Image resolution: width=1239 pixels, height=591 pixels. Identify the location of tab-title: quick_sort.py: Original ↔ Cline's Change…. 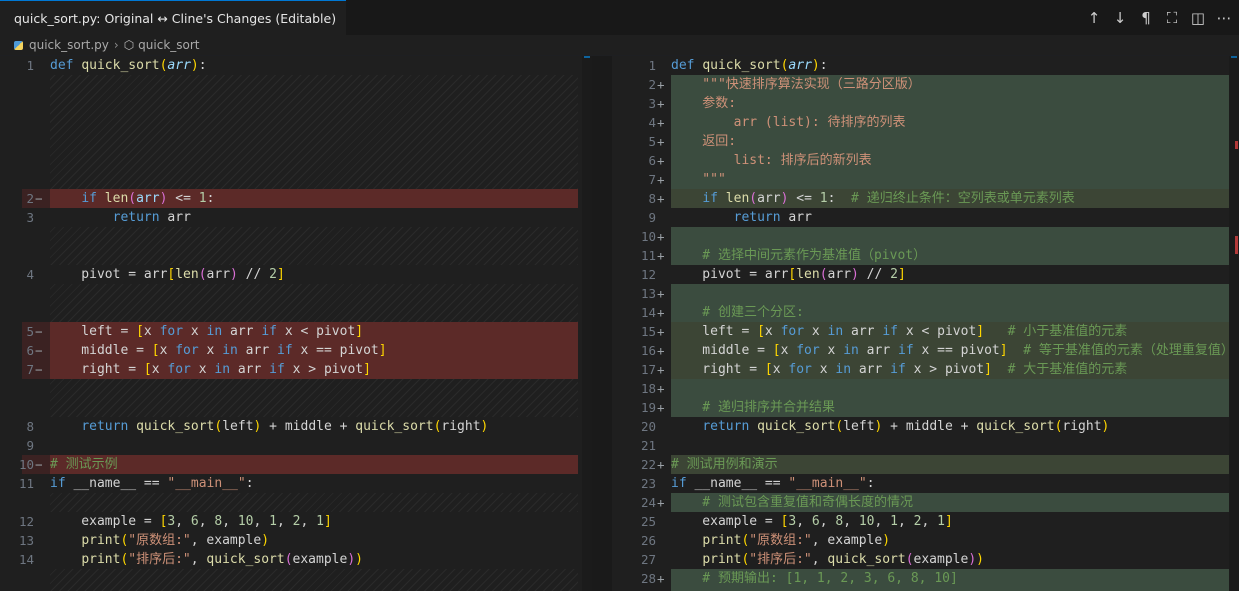
(175, 18).